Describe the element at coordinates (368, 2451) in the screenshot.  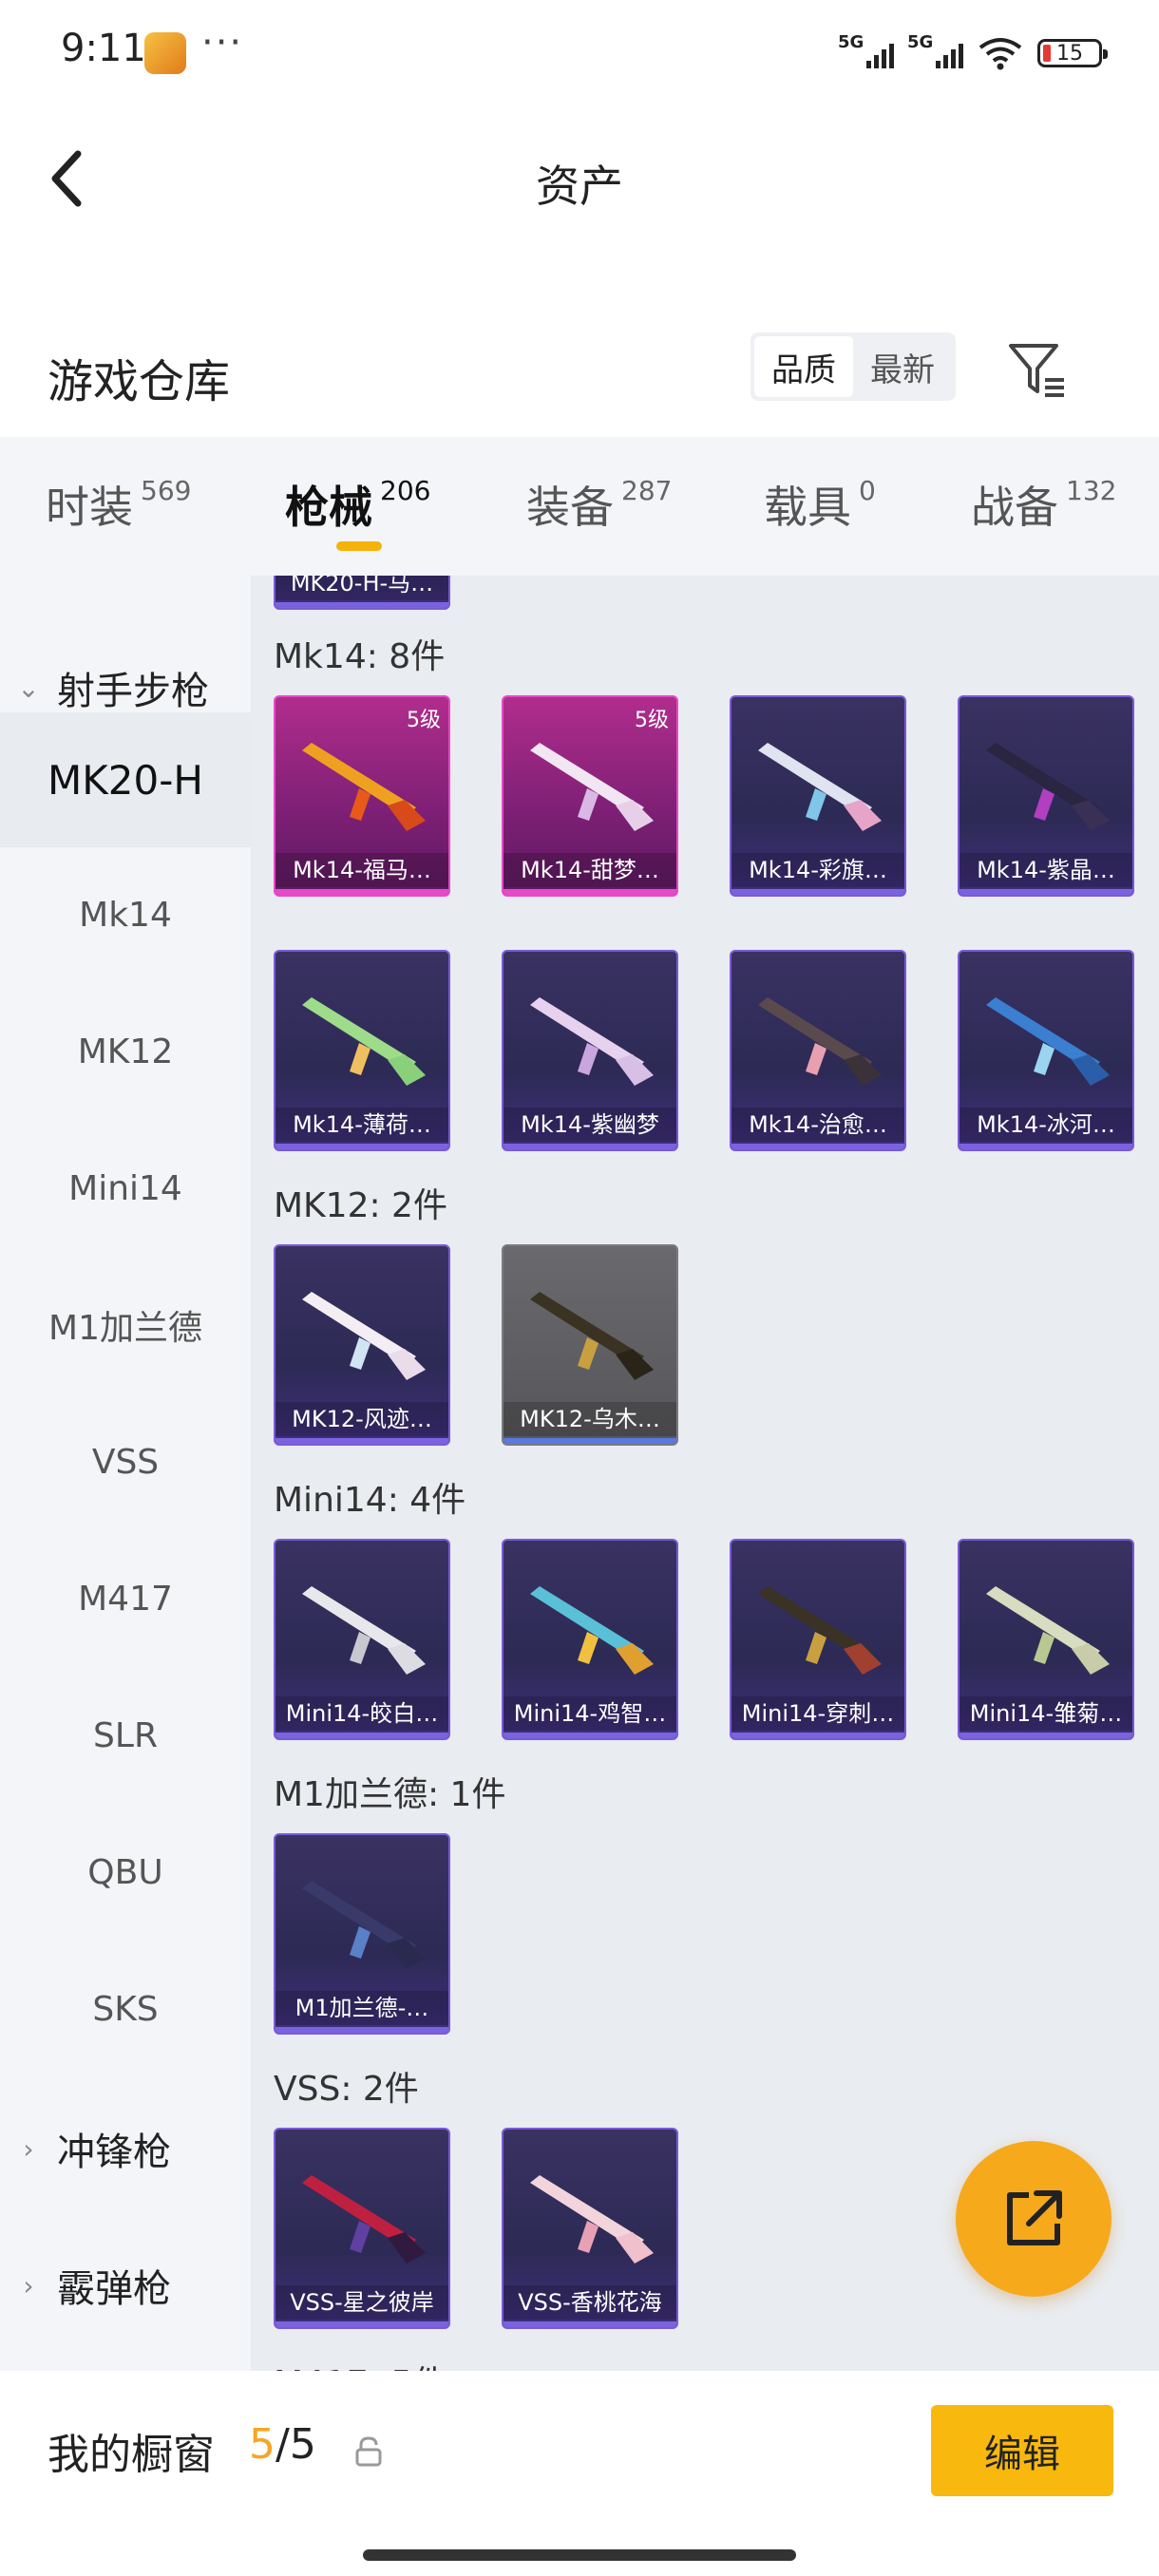
I see `lock-icon` at that location.